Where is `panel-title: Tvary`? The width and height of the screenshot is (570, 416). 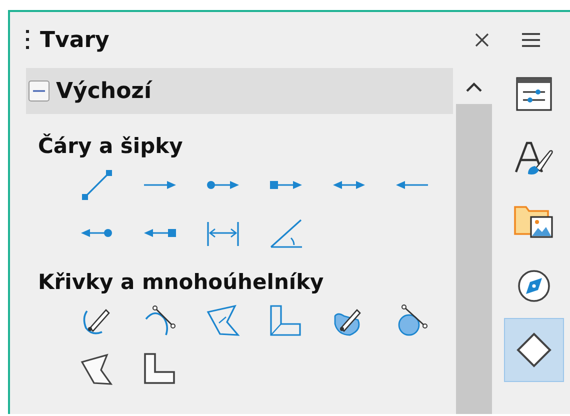
panel-title: Tvary is located at coordinates (75, 40).